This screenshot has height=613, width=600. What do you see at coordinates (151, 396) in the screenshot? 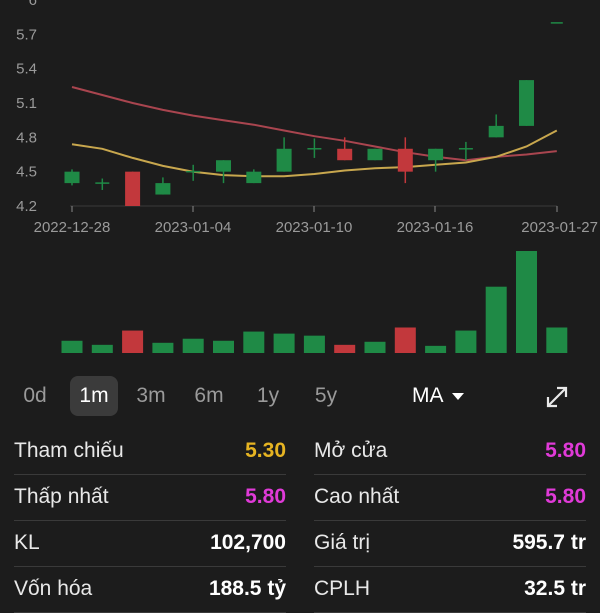
I see `range-tab-3m: 3m` at bounding box center [151, 396].